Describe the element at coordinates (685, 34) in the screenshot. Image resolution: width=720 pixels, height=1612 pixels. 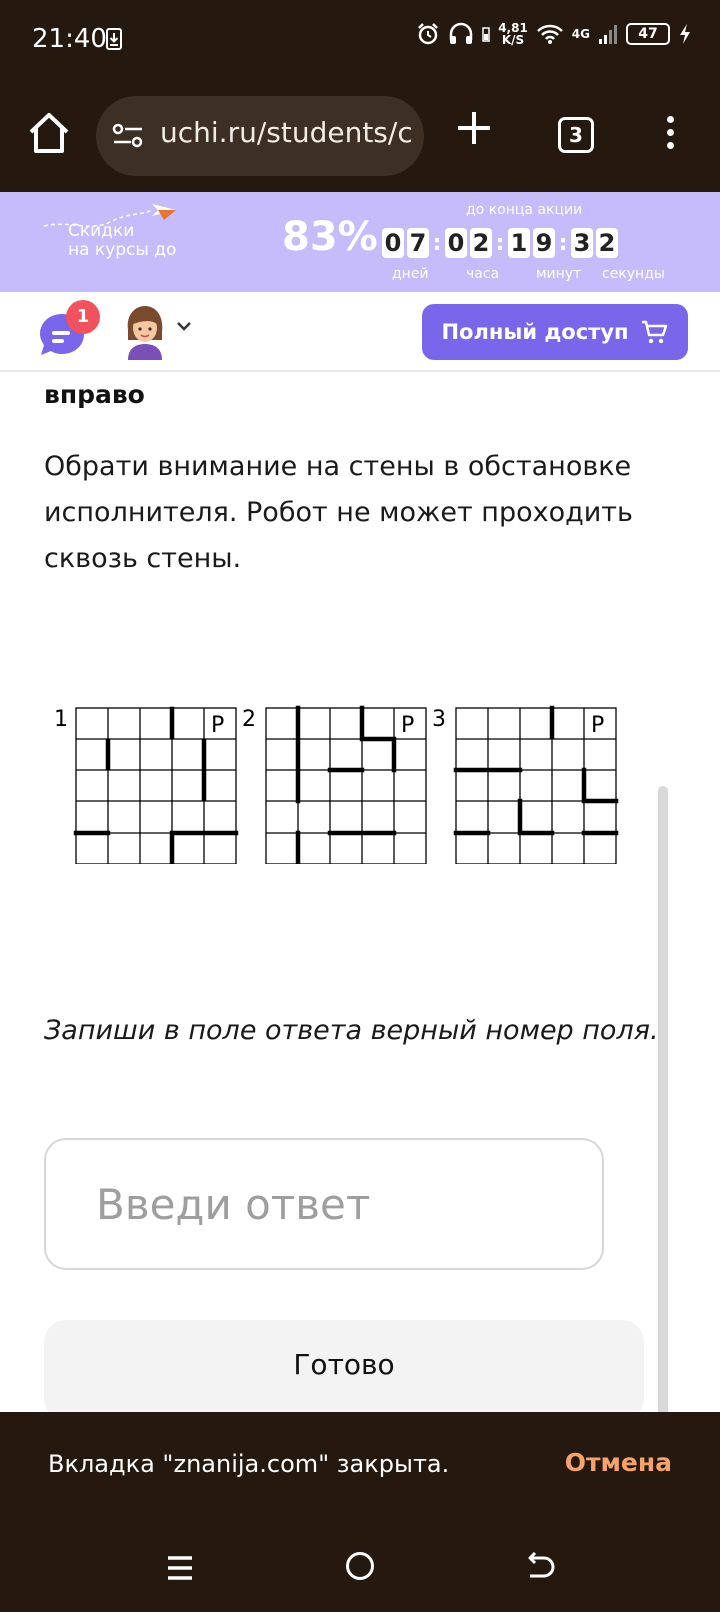
I see `charging-icon` at that location.